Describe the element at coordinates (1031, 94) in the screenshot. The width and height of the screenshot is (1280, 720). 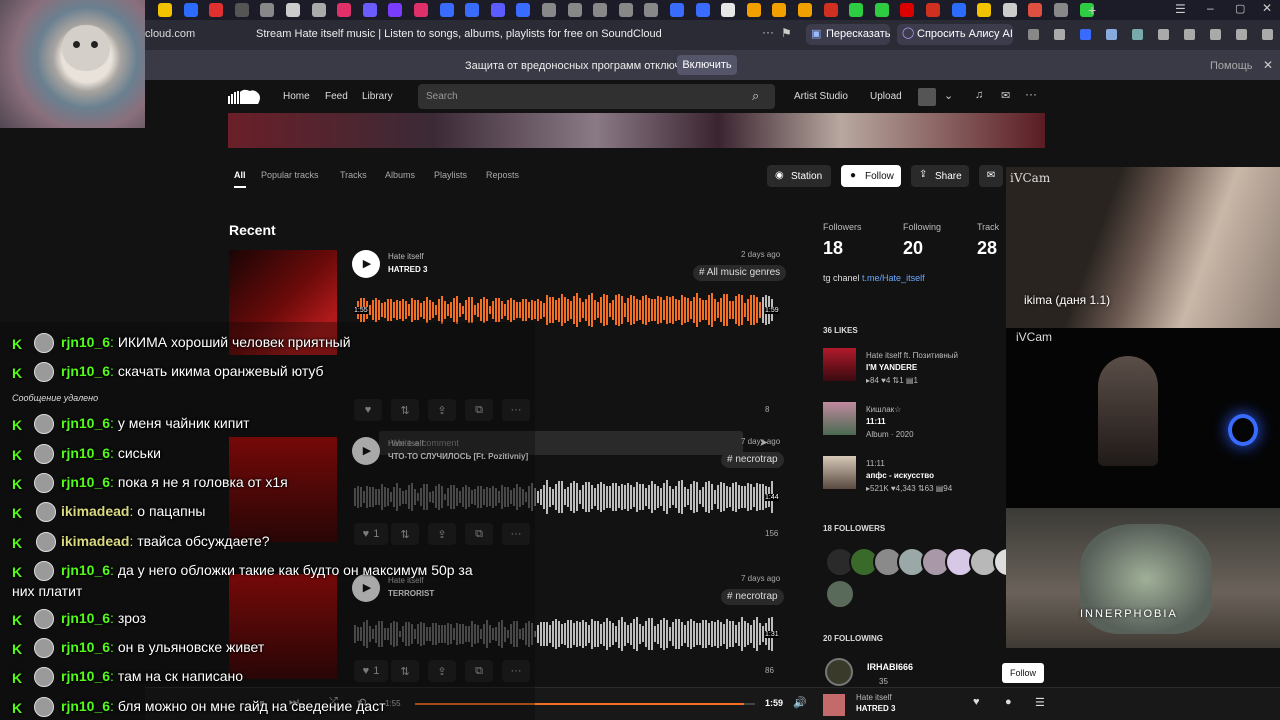
I see `more-options-icon: ···` at that location.